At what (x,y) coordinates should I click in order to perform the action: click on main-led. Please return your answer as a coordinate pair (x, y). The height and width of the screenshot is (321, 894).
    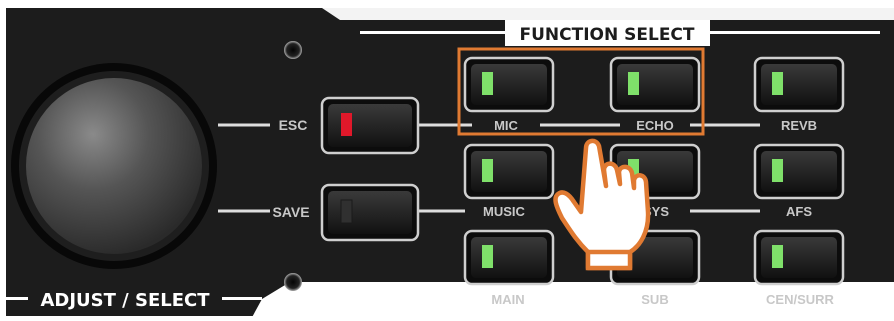
    Looking at the image, I should click on (487, 256).